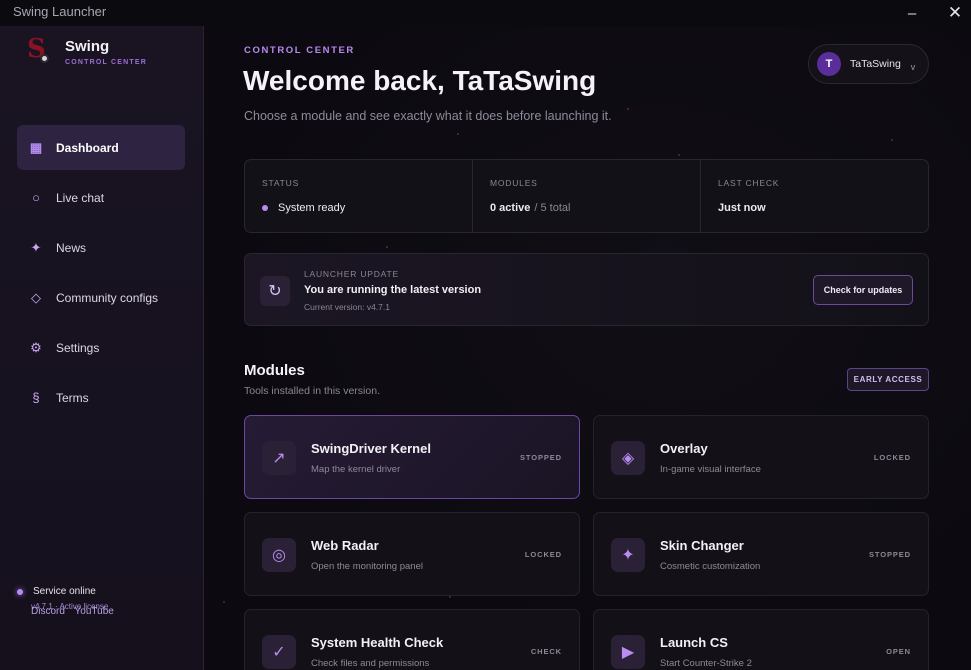  I want to click on youtube-link: YouTube, so click(94, 611).